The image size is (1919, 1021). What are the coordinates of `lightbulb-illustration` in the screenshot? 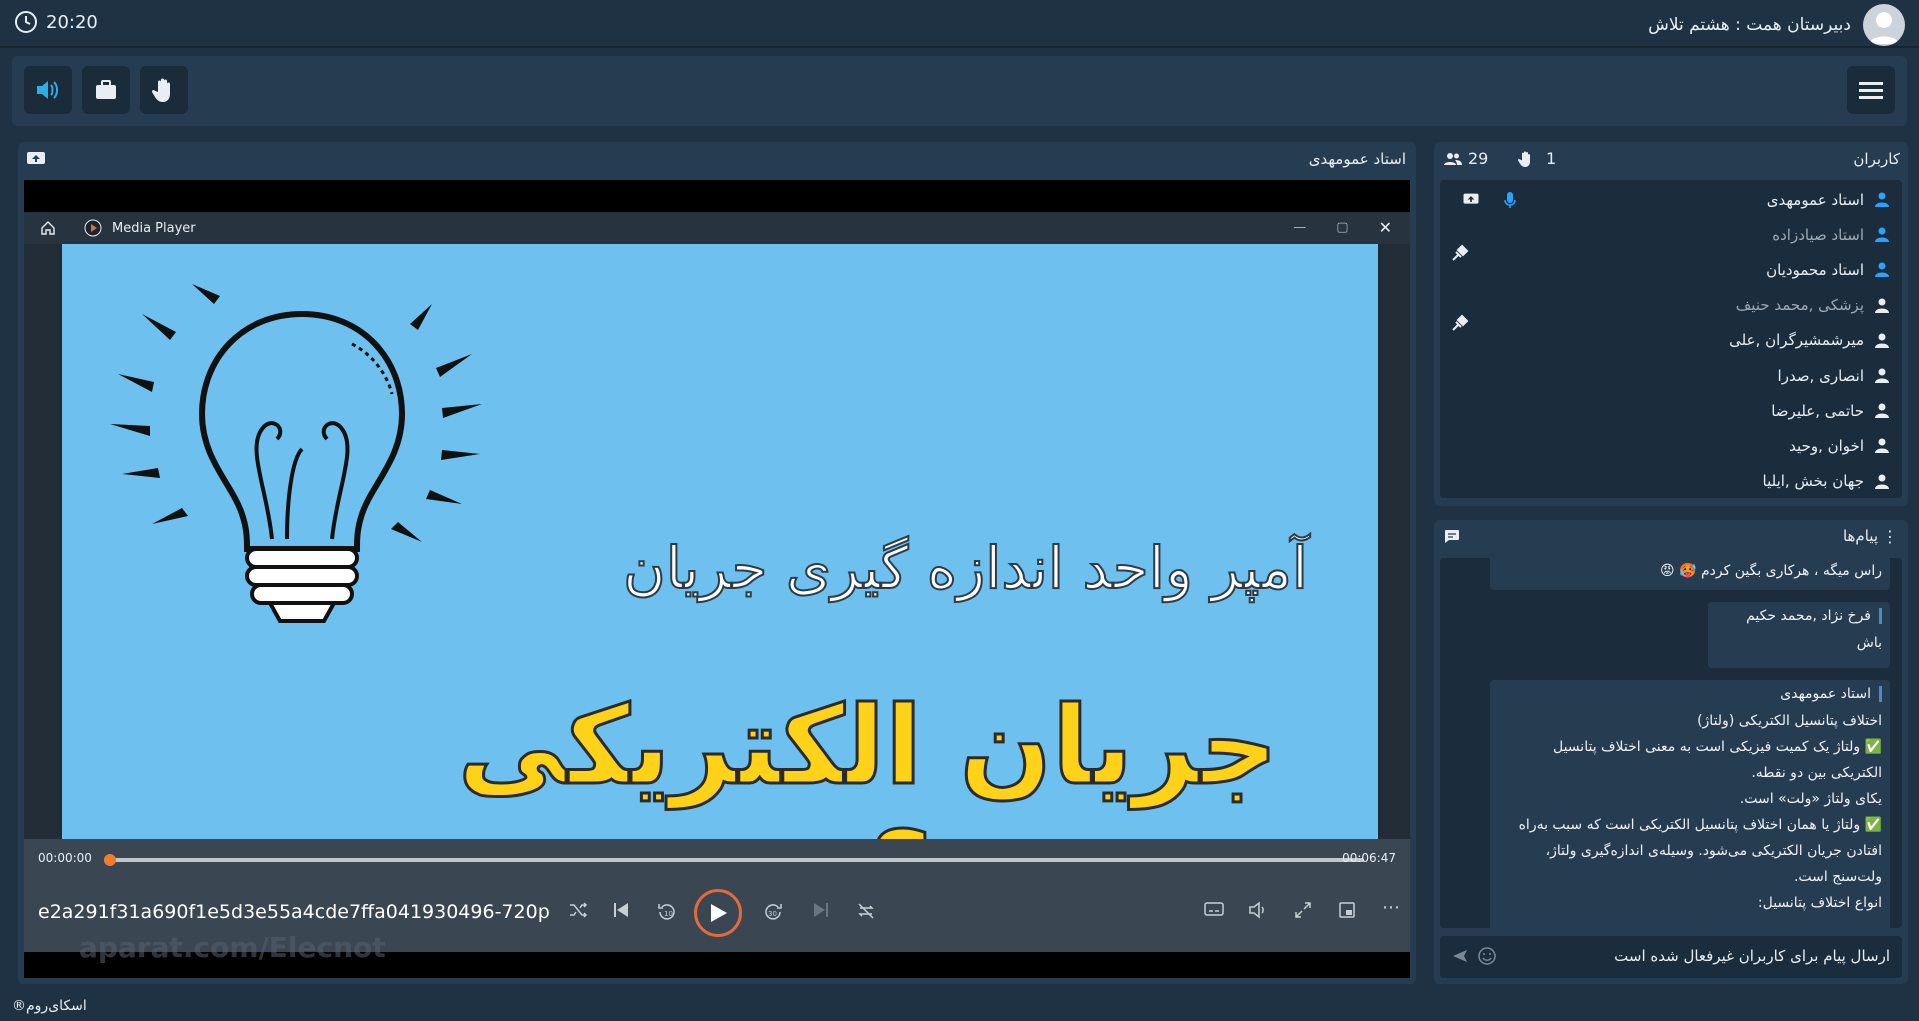 It's located at (296, 453).